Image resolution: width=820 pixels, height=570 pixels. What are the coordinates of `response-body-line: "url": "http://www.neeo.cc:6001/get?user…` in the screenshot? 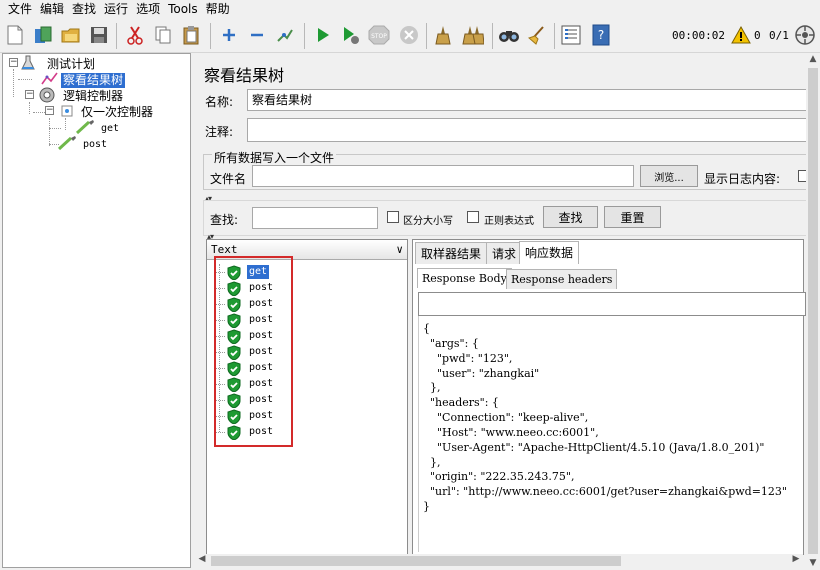 It's located at (605, 492).